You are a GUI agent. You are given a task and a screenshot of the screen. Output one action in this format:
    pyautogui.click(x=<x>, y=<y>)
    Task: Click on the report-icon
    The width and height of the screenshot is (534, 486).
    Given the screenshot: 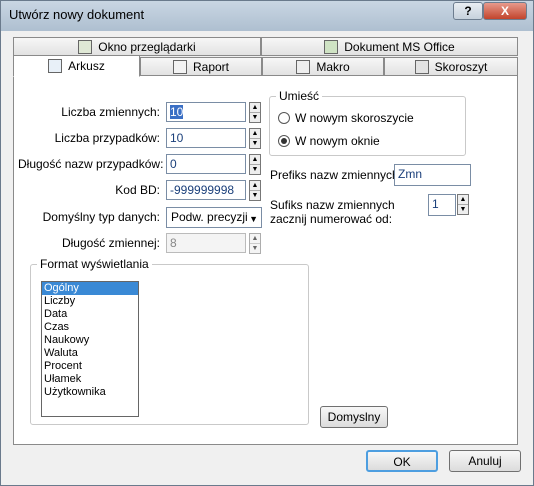 What is the action you would take?
    pyautogui.click(x=179, y=66)
    